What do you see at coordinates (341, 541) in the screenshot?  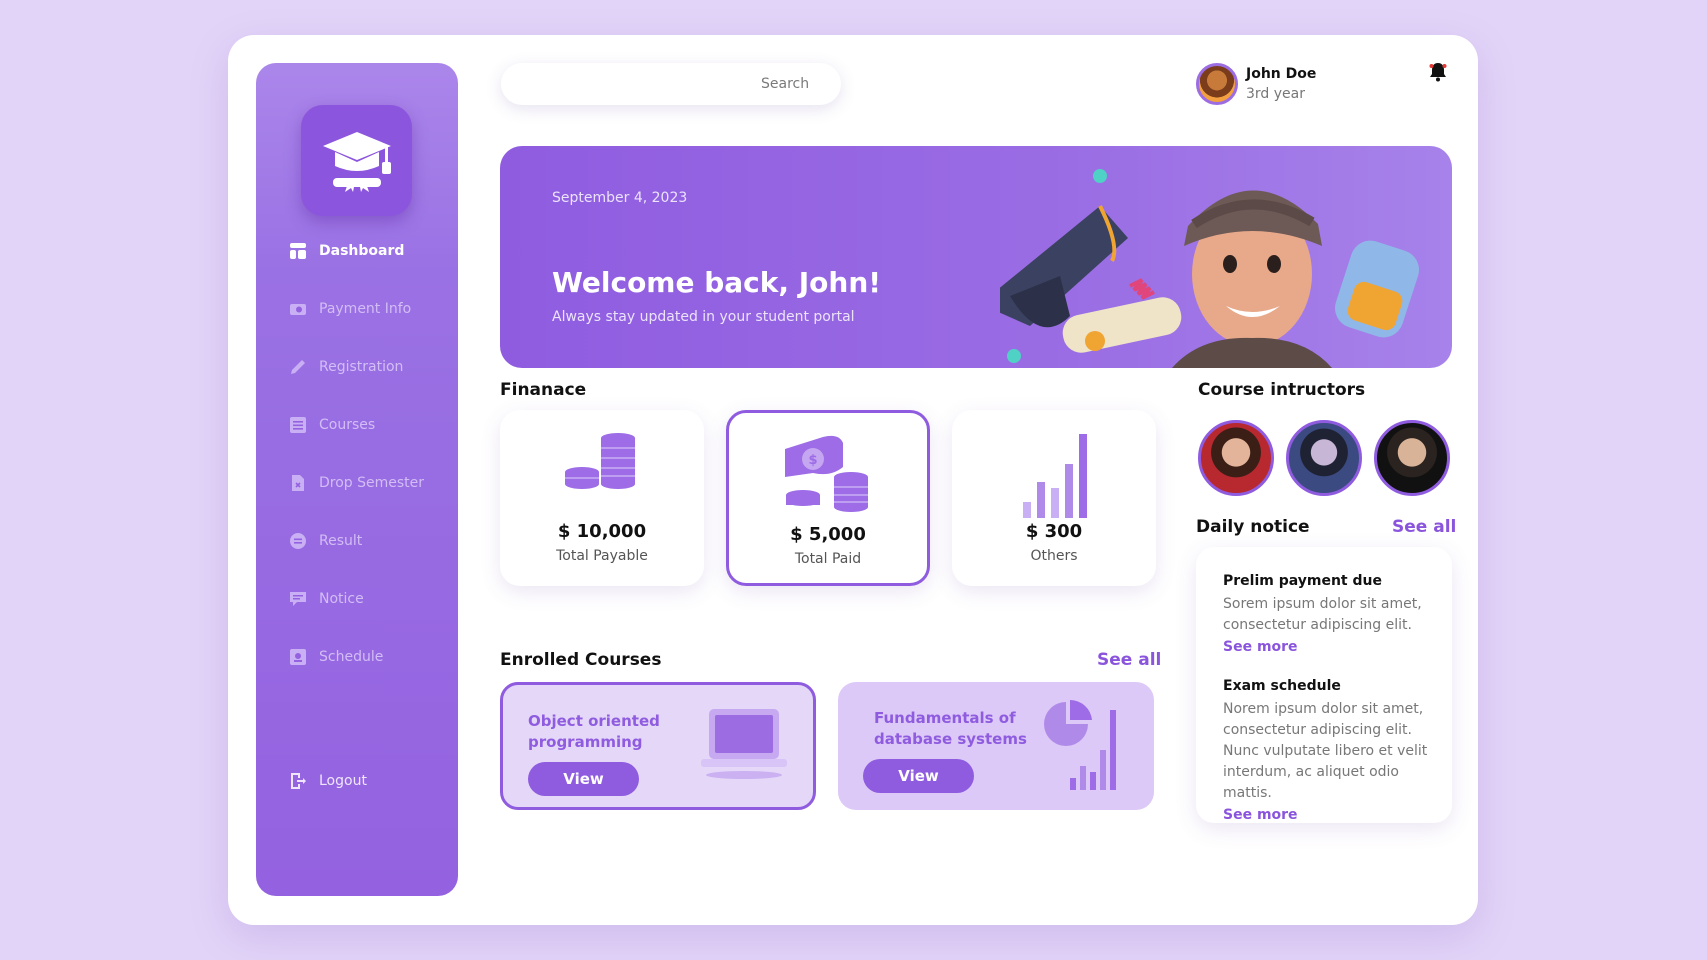 I see `sidebar-item-label: Result` at bounding box center [341, 541].